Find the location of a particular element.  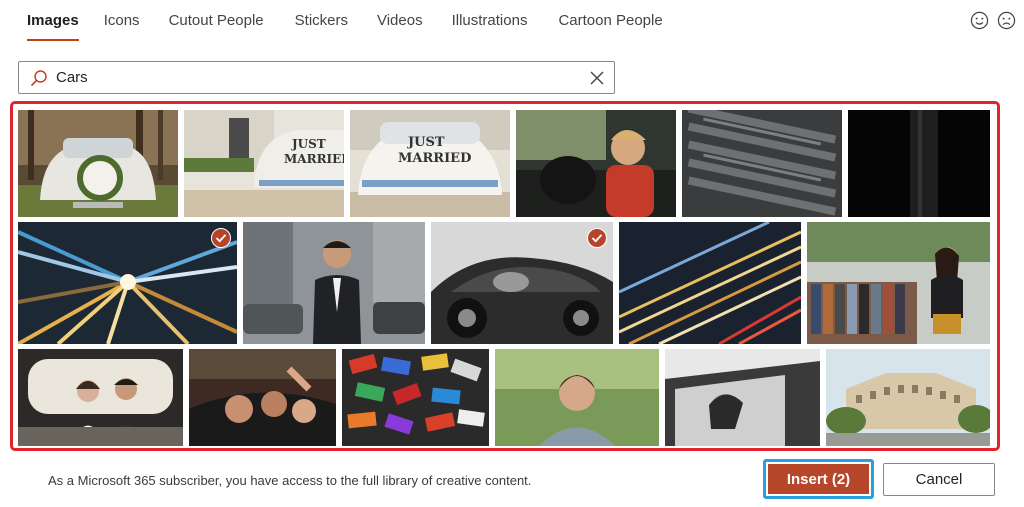

search-box is located at coordinates (316, 77).